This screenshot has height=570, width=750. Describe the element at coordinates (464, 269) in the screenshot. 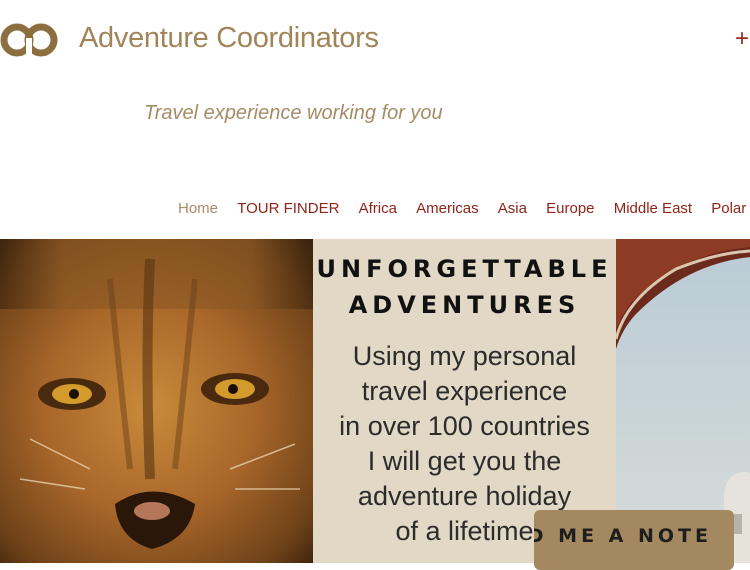

I see `headline-line-1: UNFORGETTABLE` at that location.